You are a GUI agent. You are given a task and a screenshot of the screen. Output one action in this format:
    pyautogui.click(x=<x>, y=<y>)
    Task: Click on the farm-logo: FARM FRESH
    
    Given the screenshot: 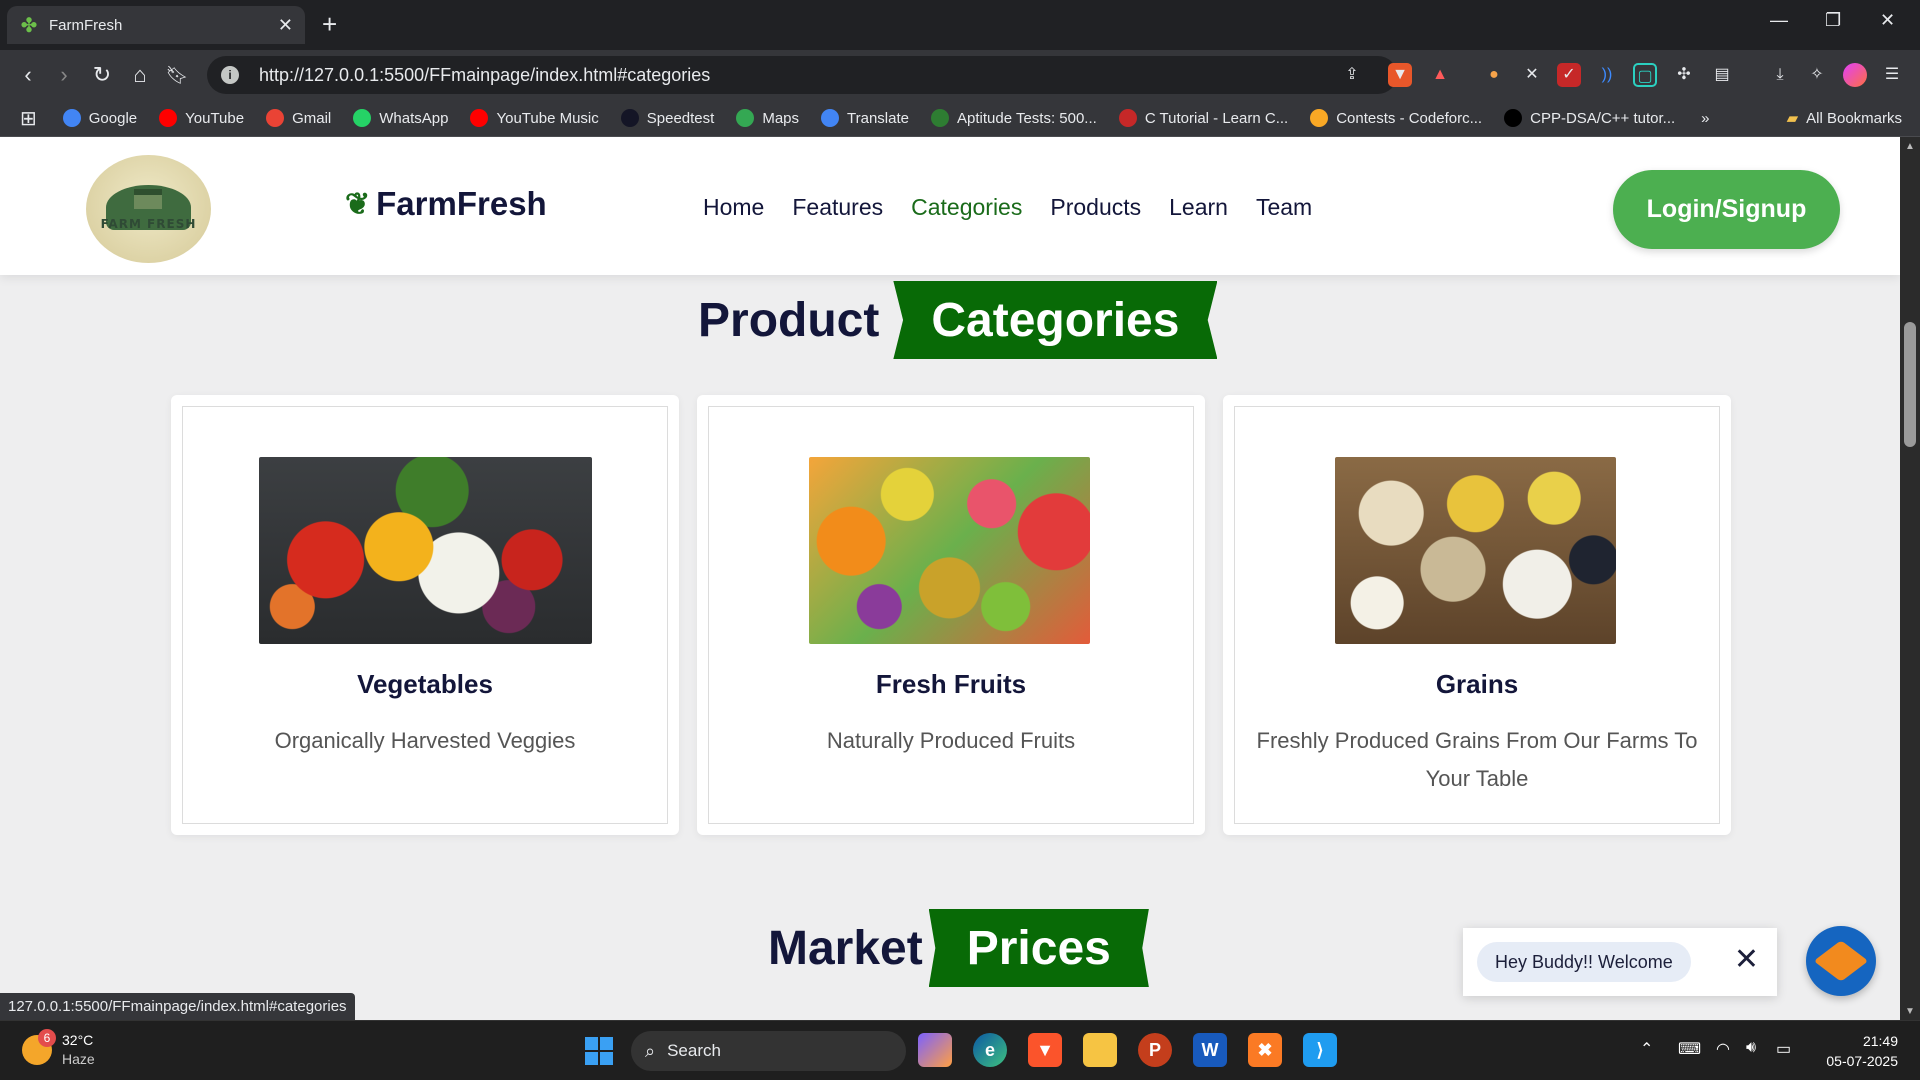 What is the action you would take?
    pyautogui.click(x=148, y=209)
    